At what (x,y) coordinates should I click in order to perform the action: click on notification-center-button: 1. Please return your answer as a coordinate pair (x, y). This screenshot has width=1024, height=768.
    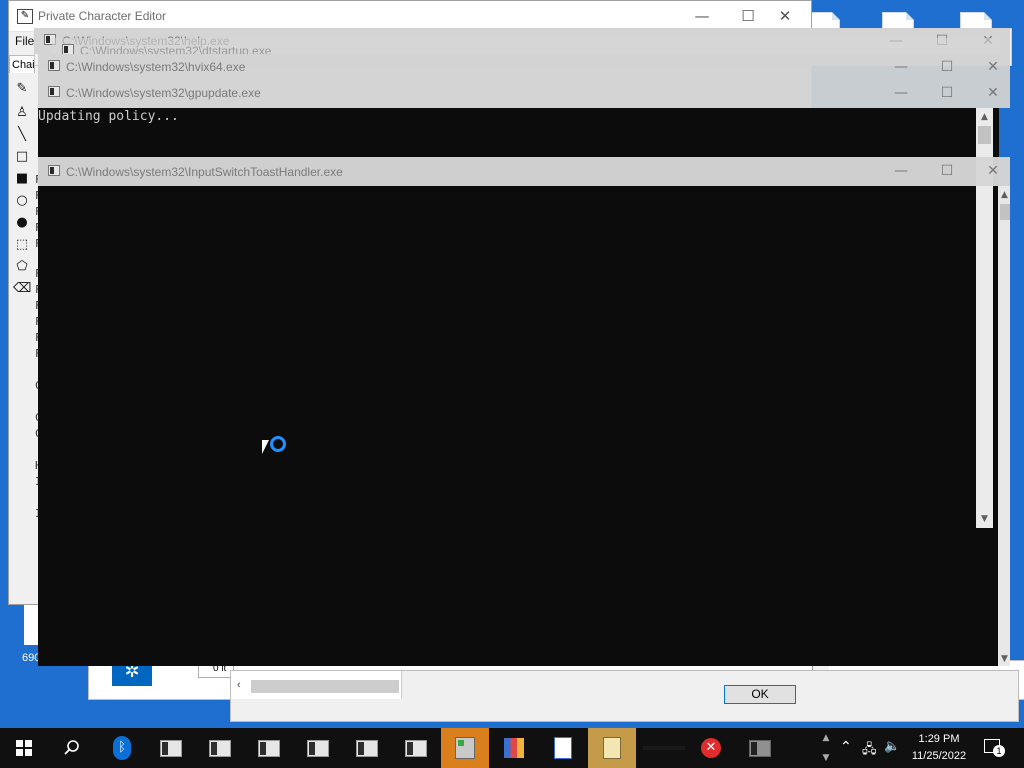
    Looking at the image, I should click on (994, 748).